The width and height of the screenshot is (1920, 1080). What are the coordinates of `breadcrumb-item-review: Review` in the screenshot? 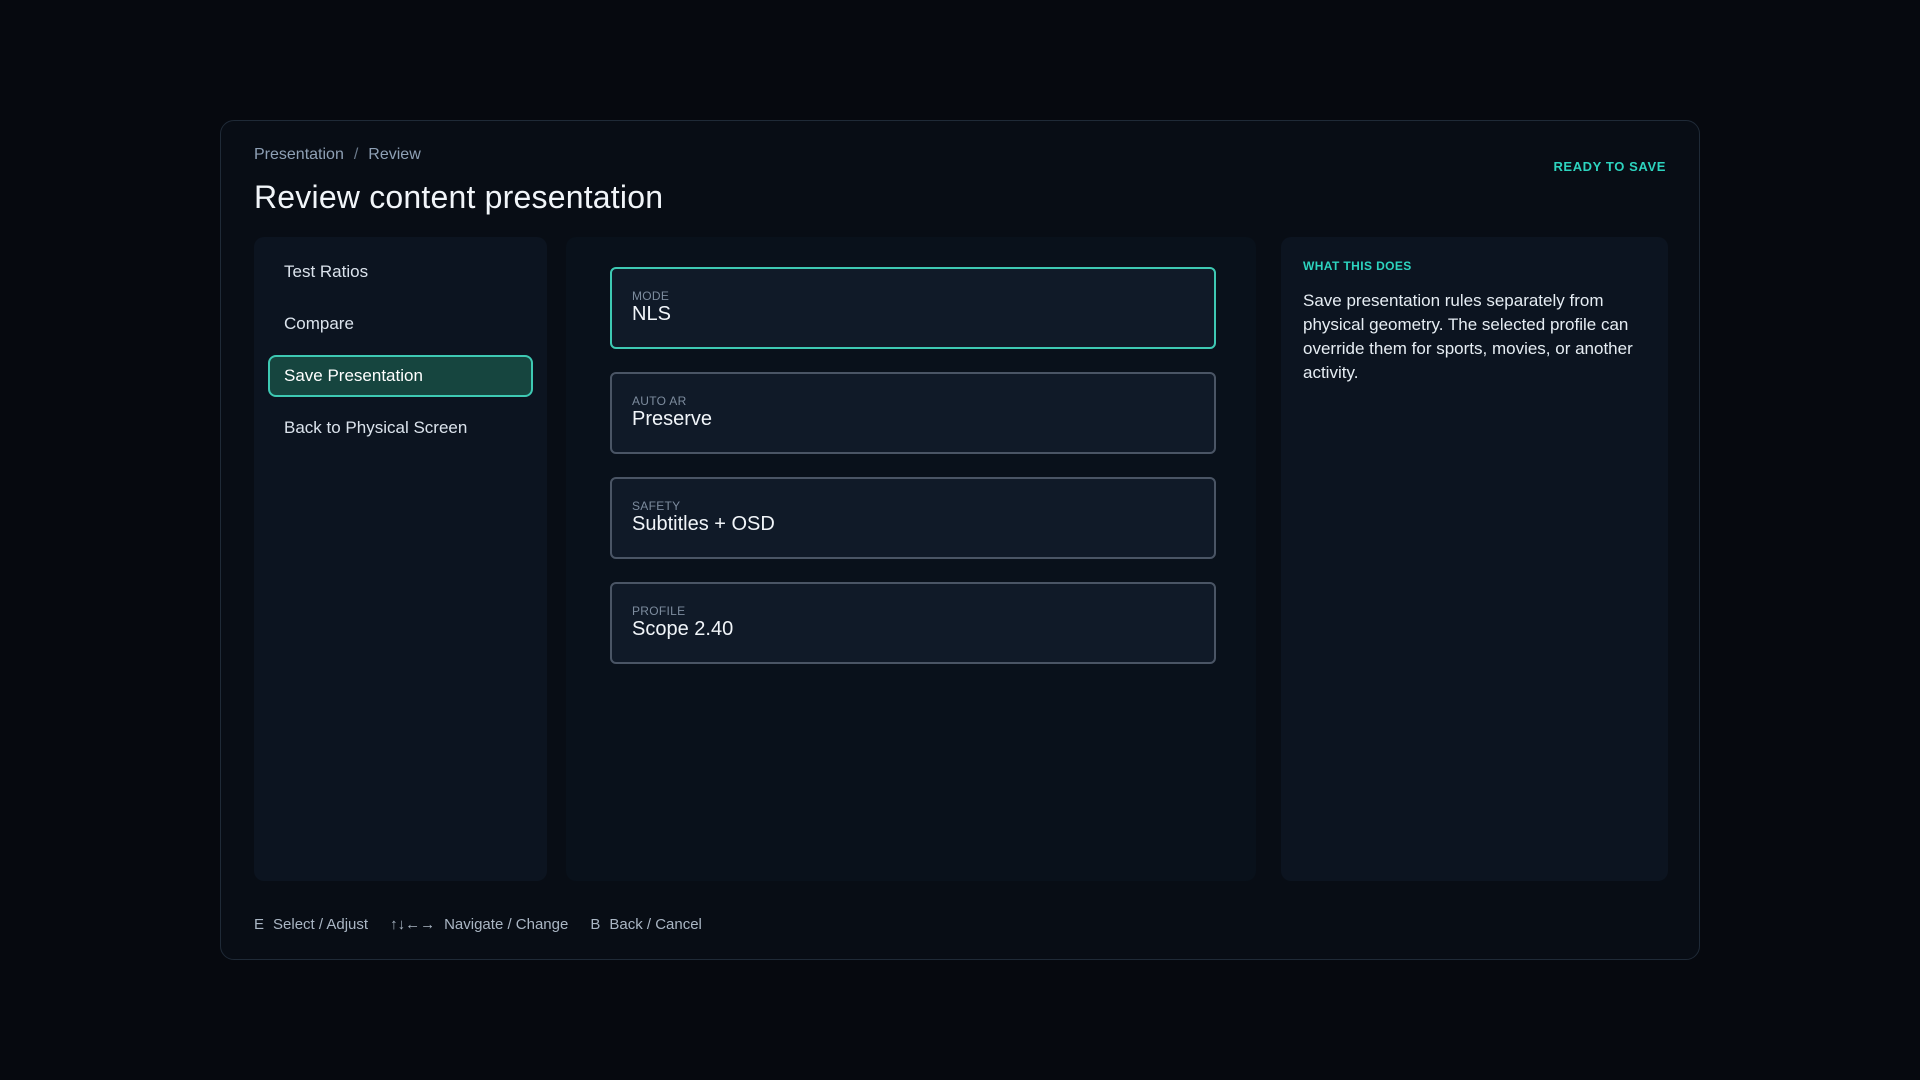 It's located at (394, 154).